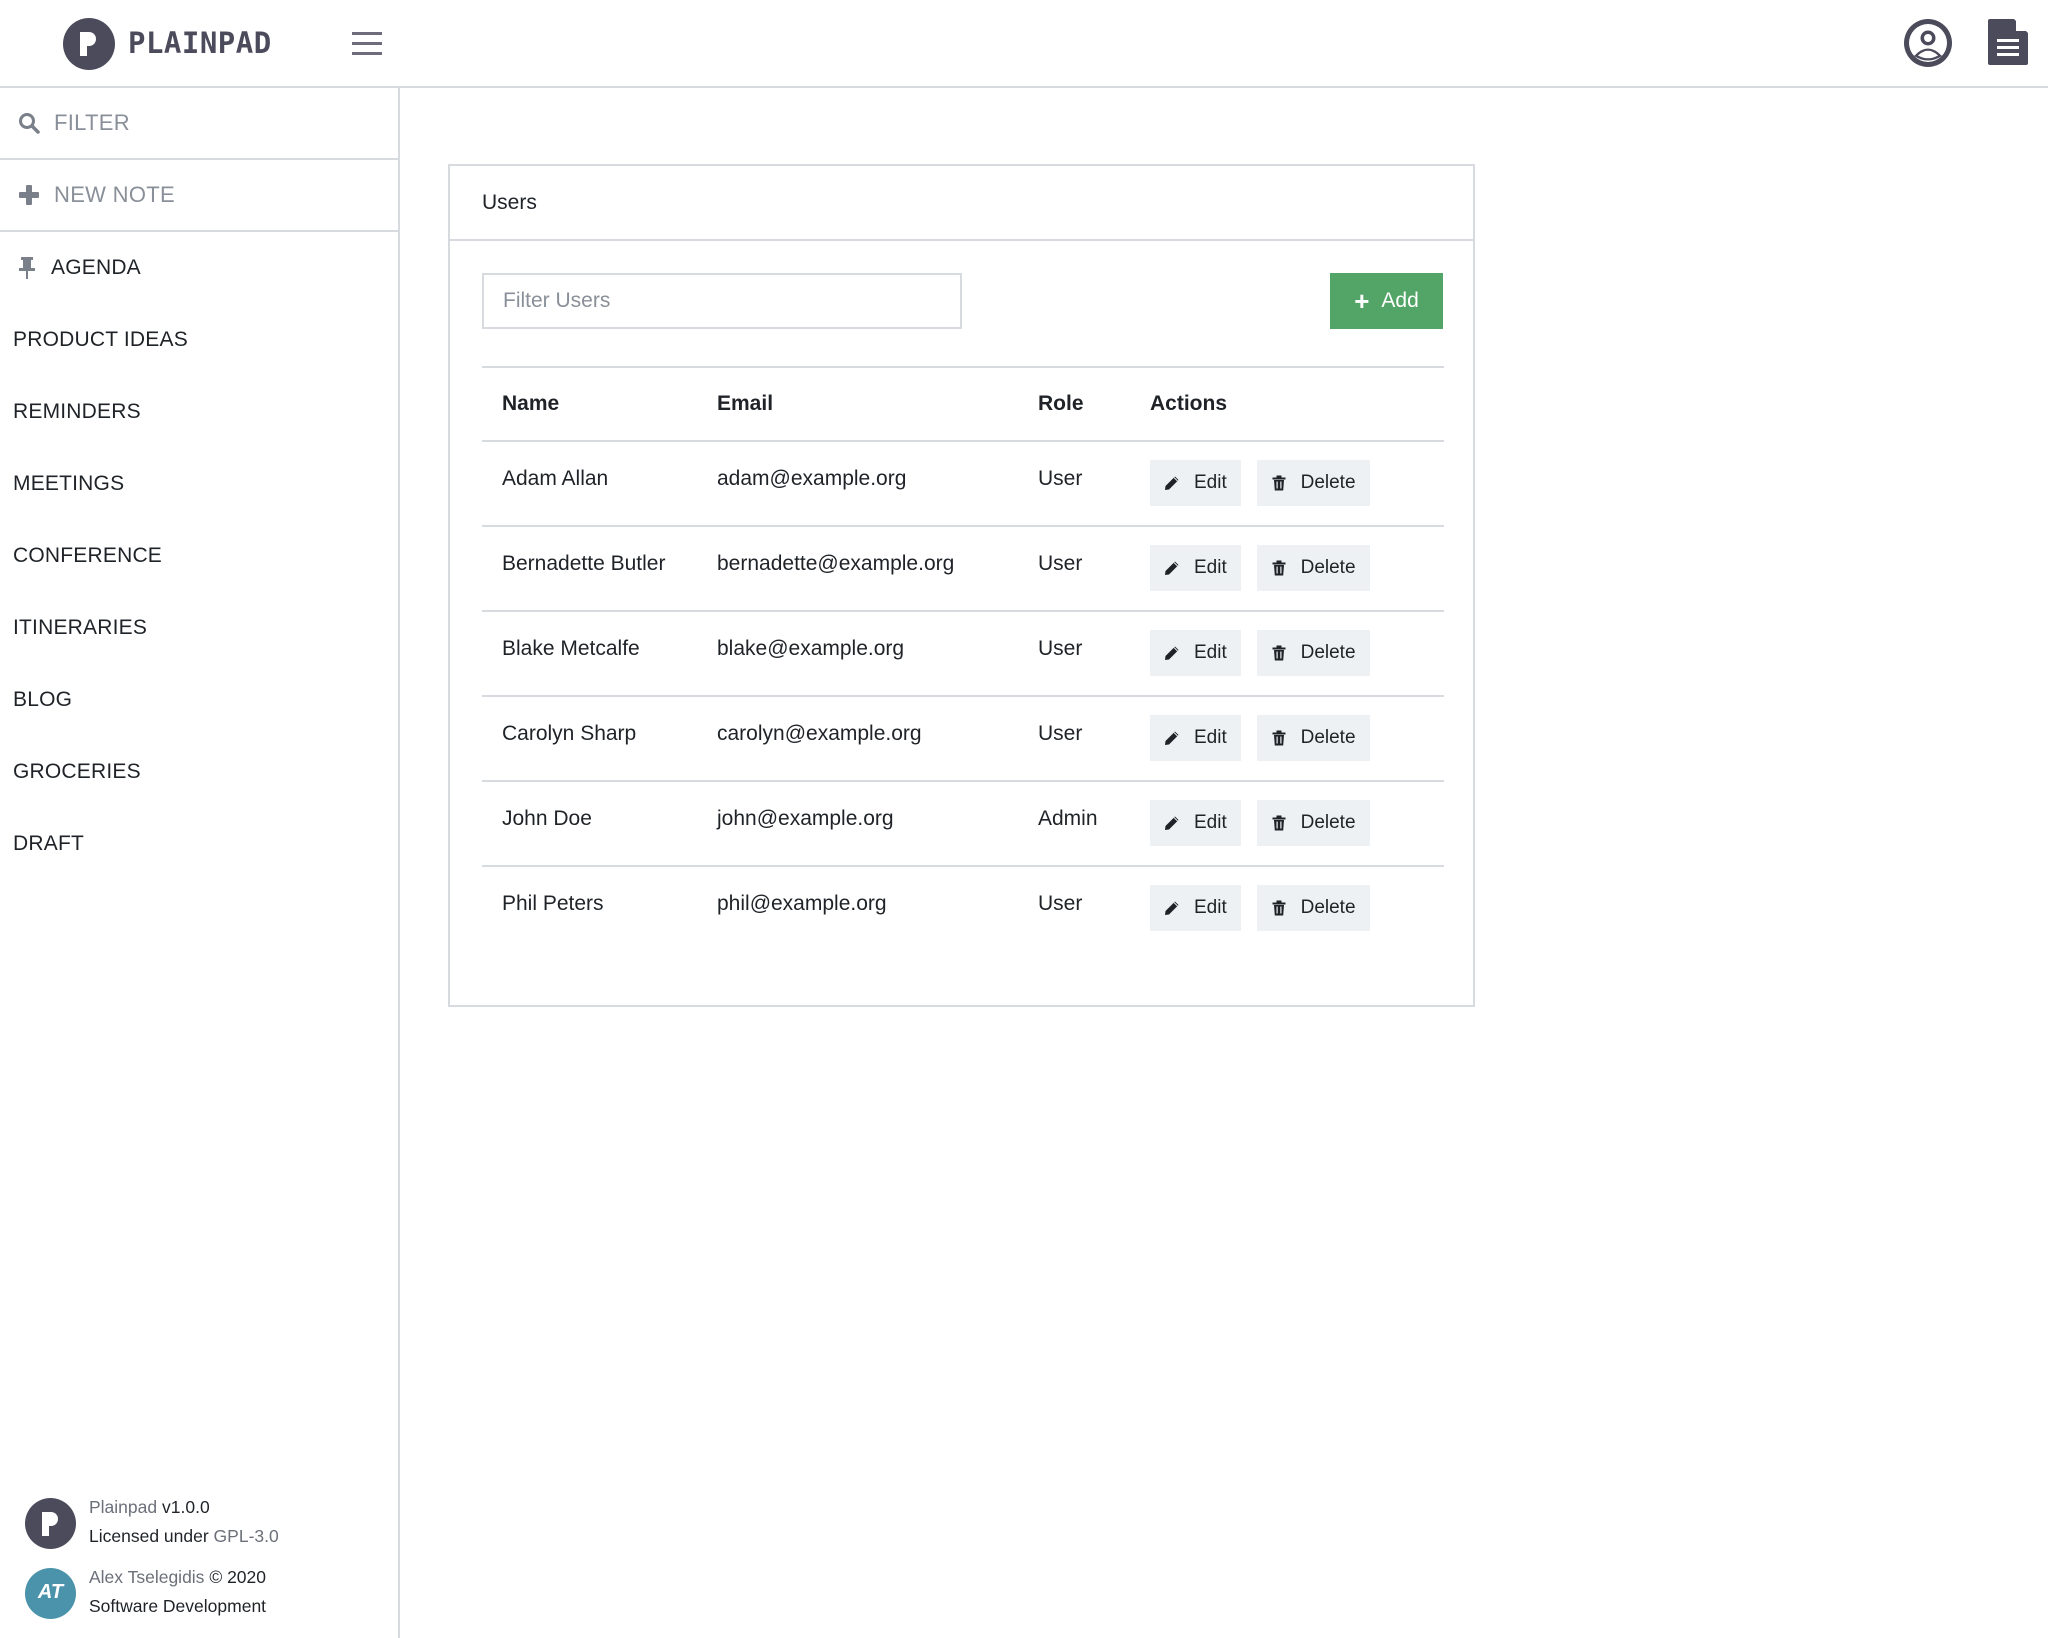 This screenshot has width=2048, height=1638. I want to click on note-label: PRODUCT IDEAS, so click(100, 339).